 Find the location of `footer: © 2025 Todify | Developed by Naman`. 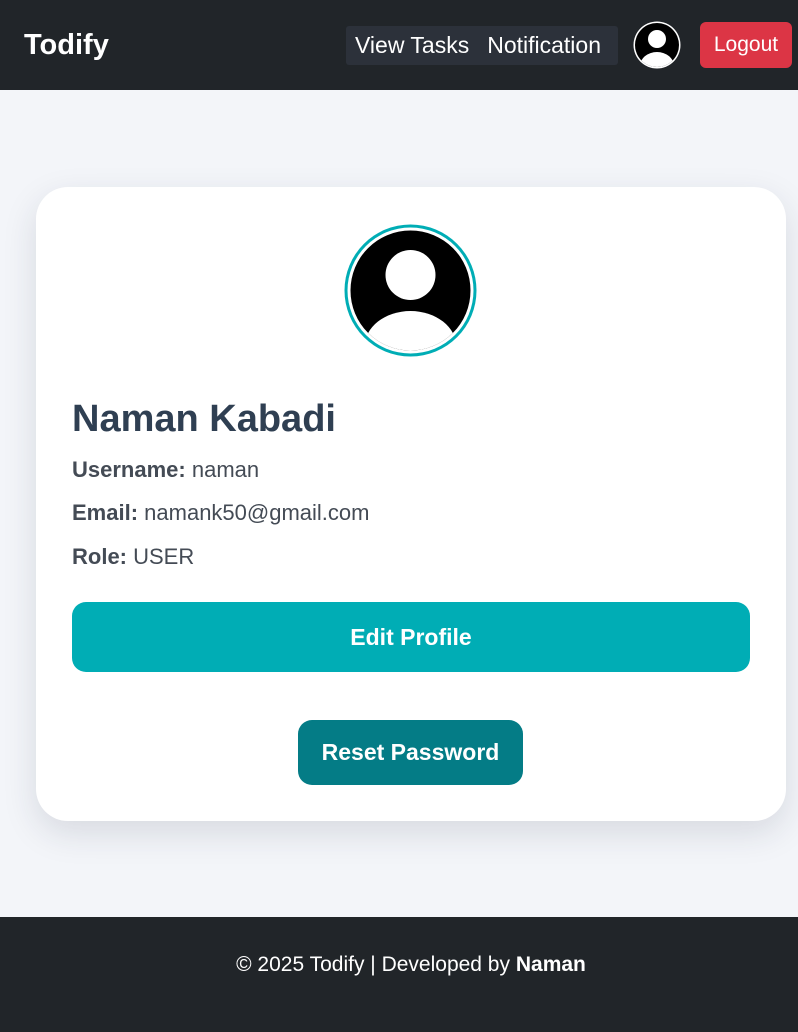

footer: © 2025 Todify | Developed by Naman is located at coordinates (399, 974).